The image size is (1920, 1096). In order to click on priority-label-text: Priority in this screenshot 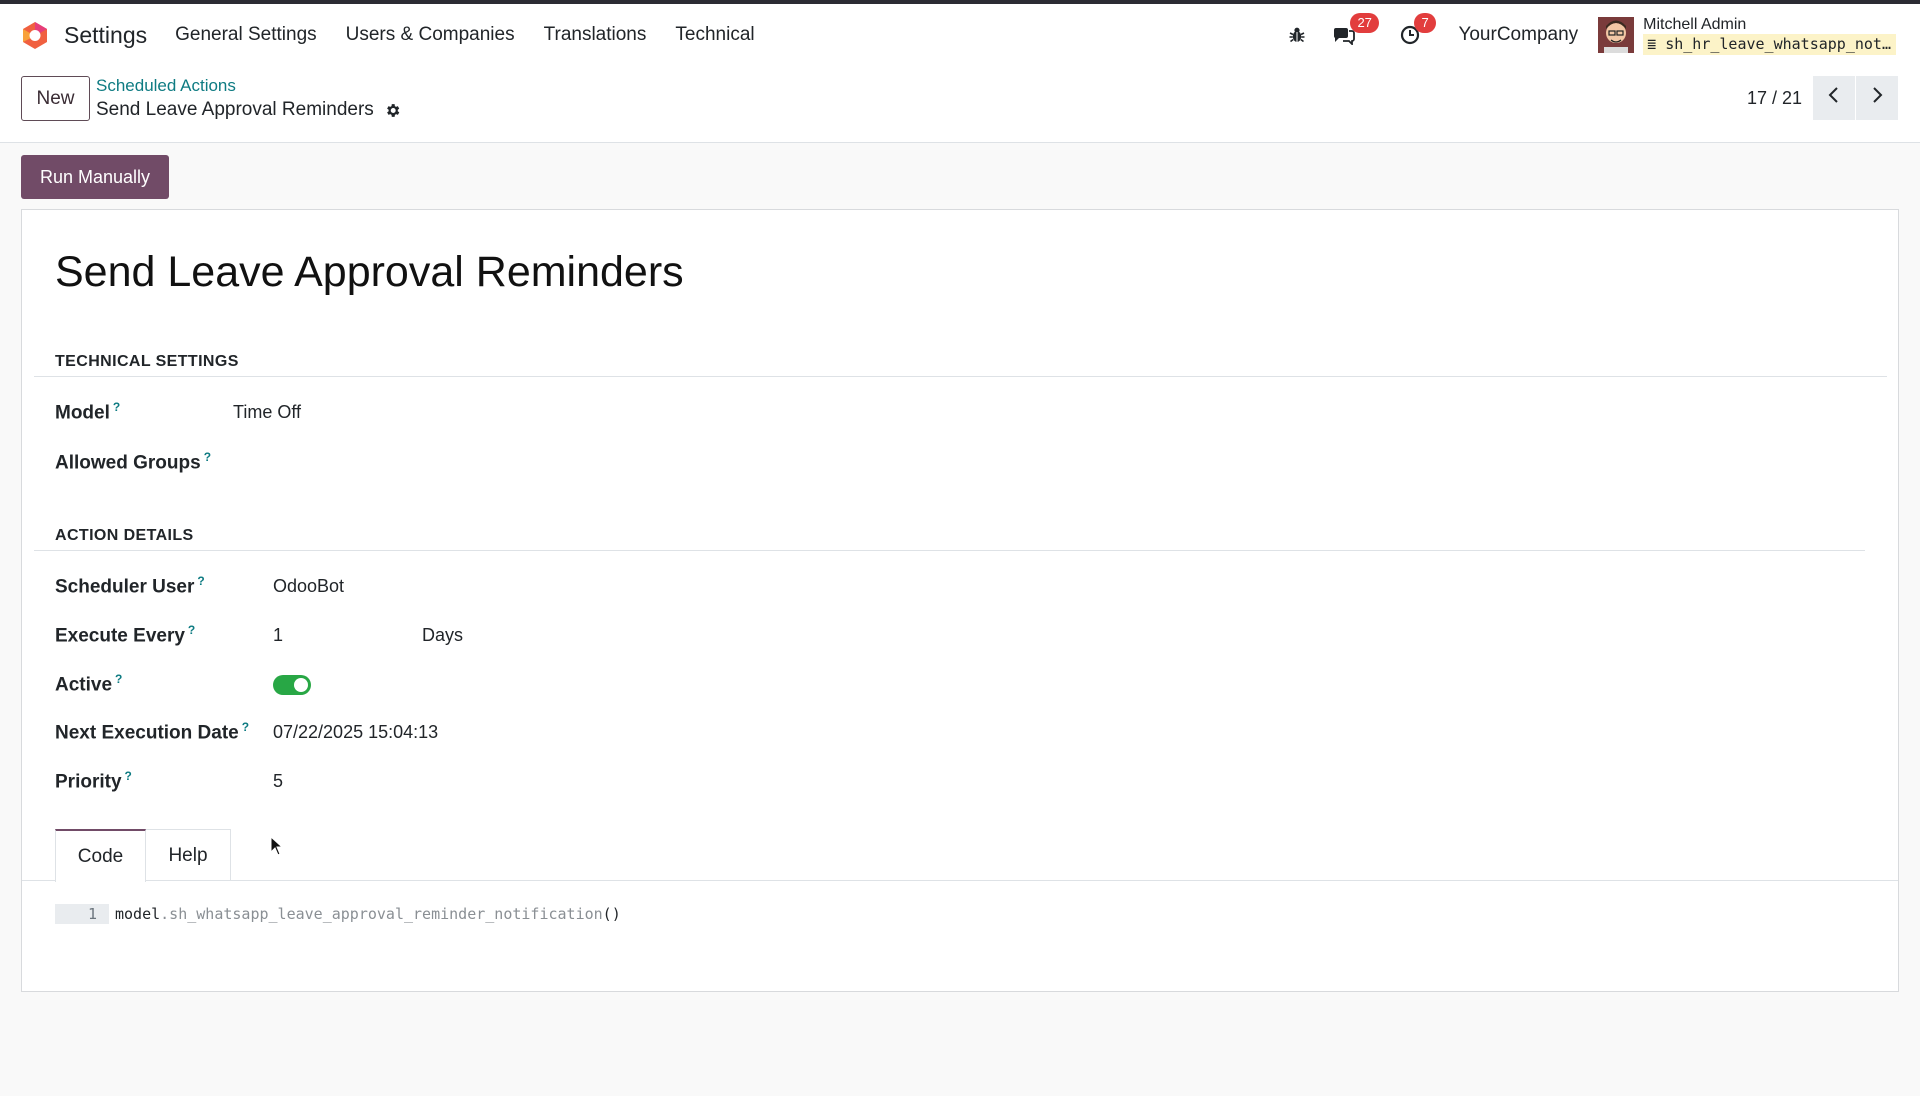, I will do `click(88, 782)`.